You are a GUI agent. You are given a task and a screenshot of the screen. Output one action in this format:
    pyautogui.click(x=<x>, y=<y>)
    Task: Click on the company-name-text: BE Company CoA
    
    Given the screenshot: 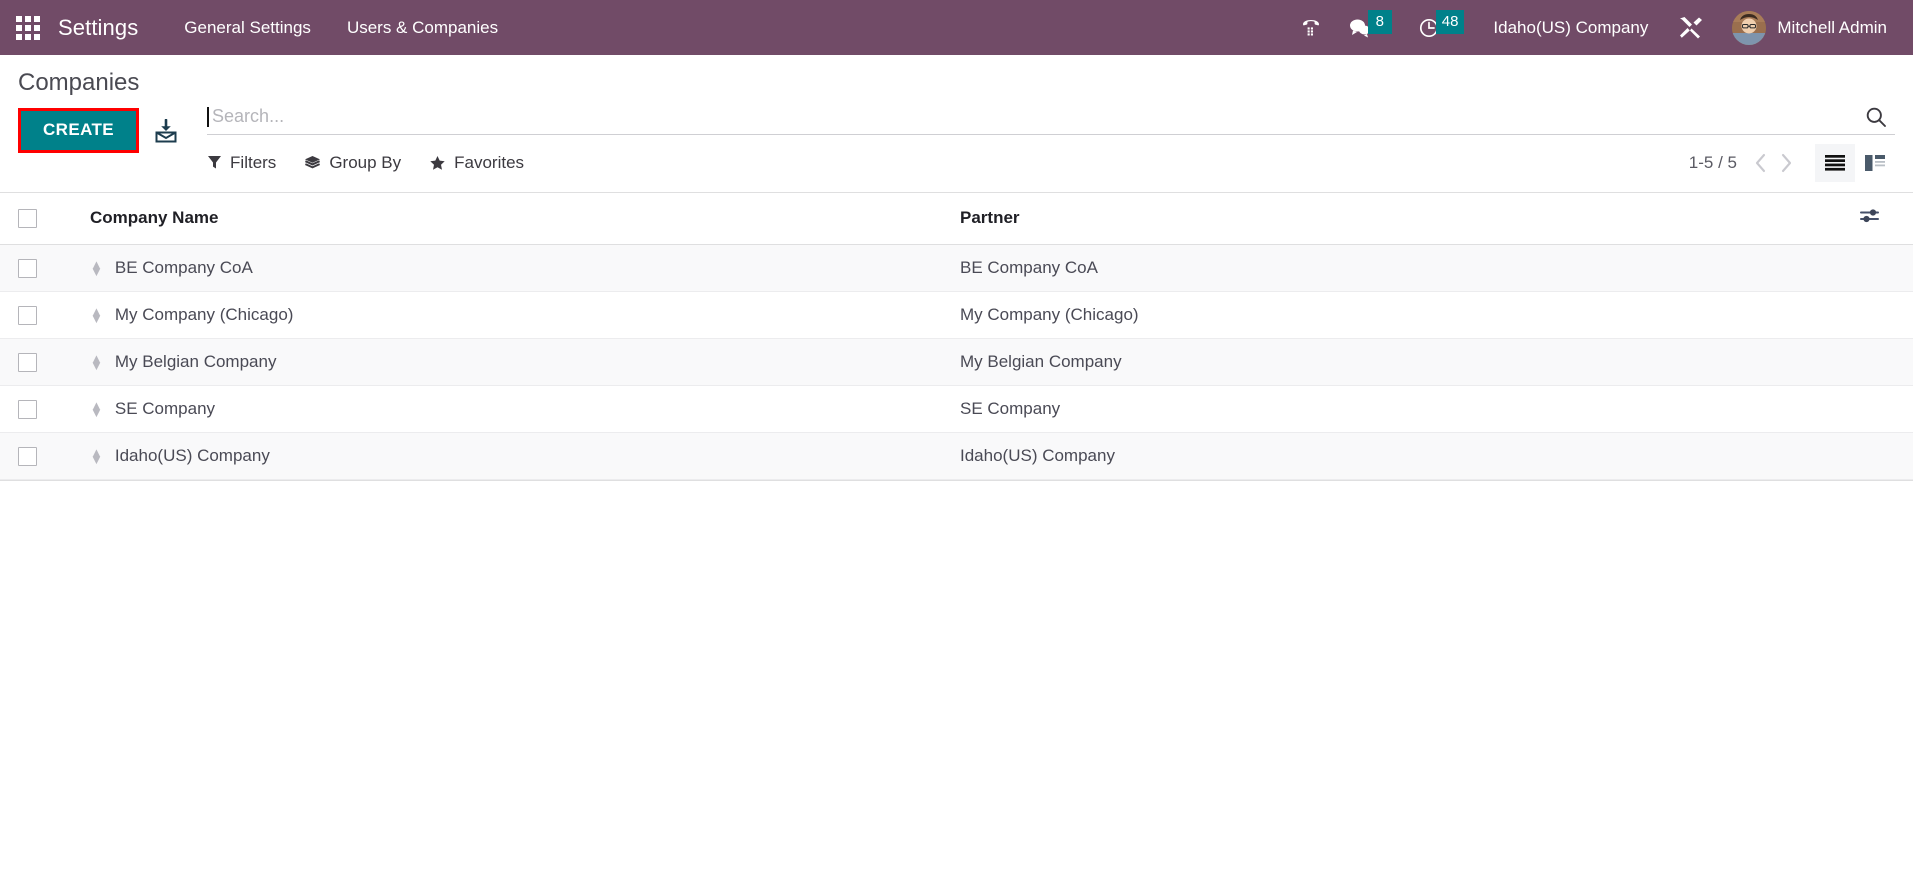 What is the action you would take?
    pyautogui.click(x=183, y=267)
    